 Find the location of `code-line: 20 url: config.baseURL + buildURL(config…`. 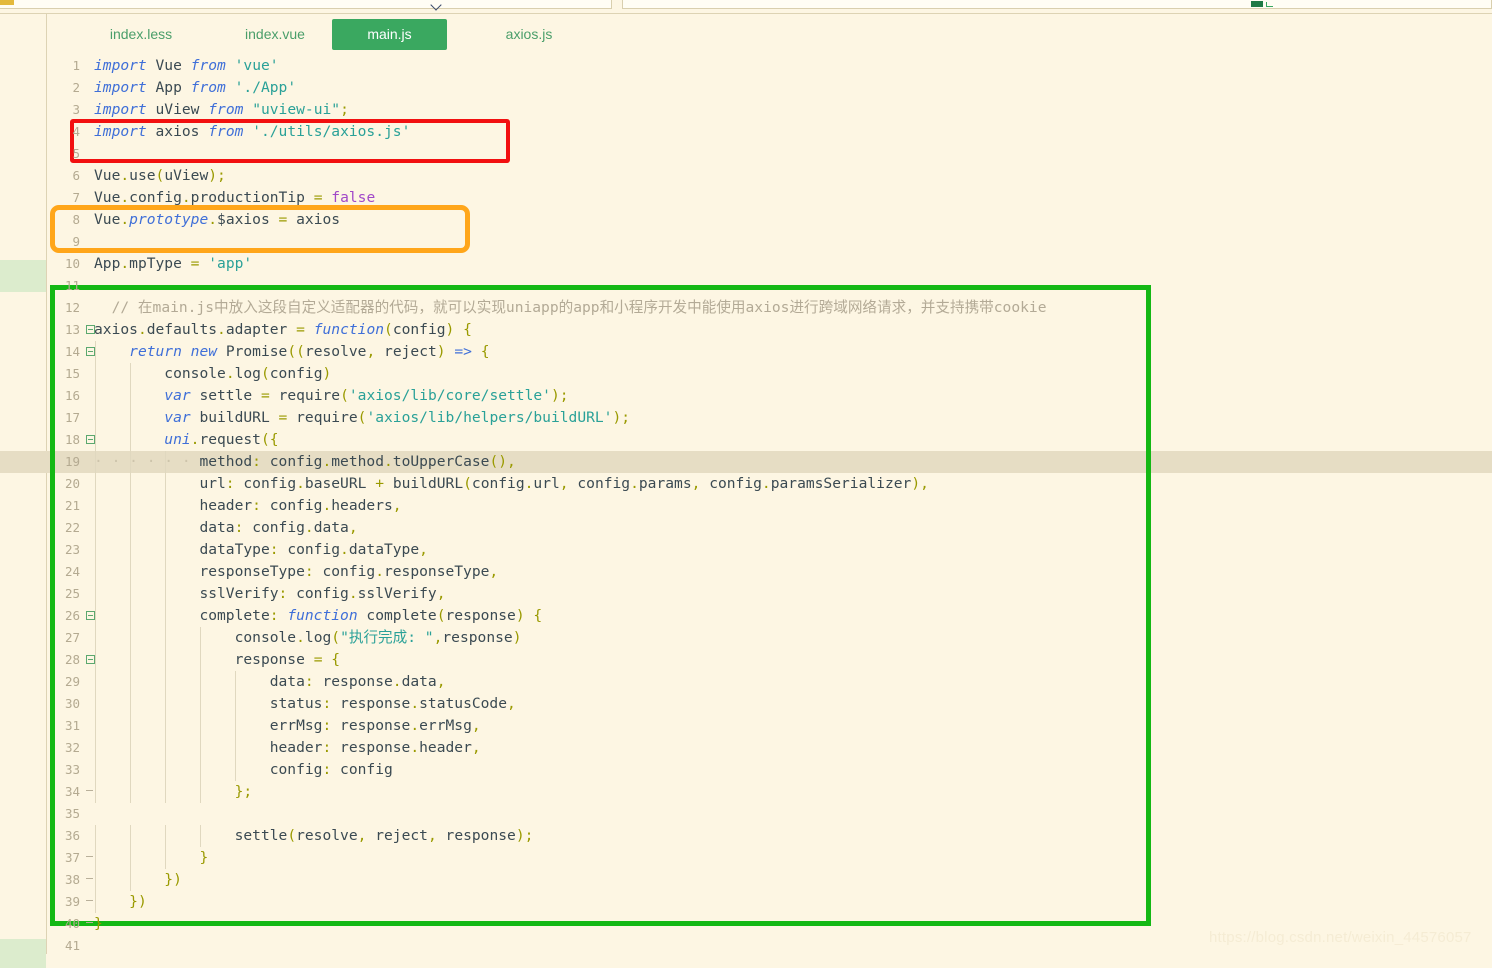

code-line: 20 url: config.baseURL + buildURL(config… is located at coordinates (770, 484).